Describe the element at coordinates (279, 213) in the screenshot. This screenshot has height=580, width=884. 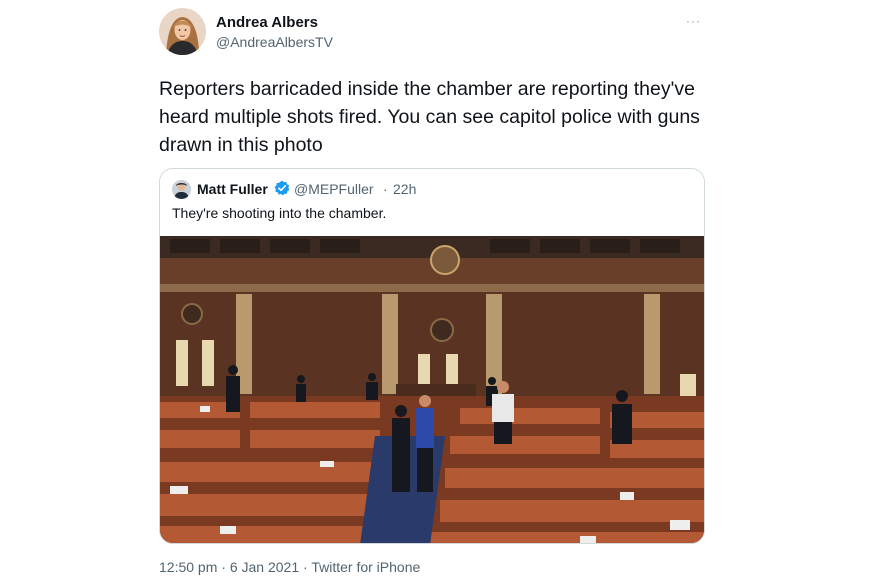
I see `quoted-tweet-text: They're shooting into the chamber.` at that location.